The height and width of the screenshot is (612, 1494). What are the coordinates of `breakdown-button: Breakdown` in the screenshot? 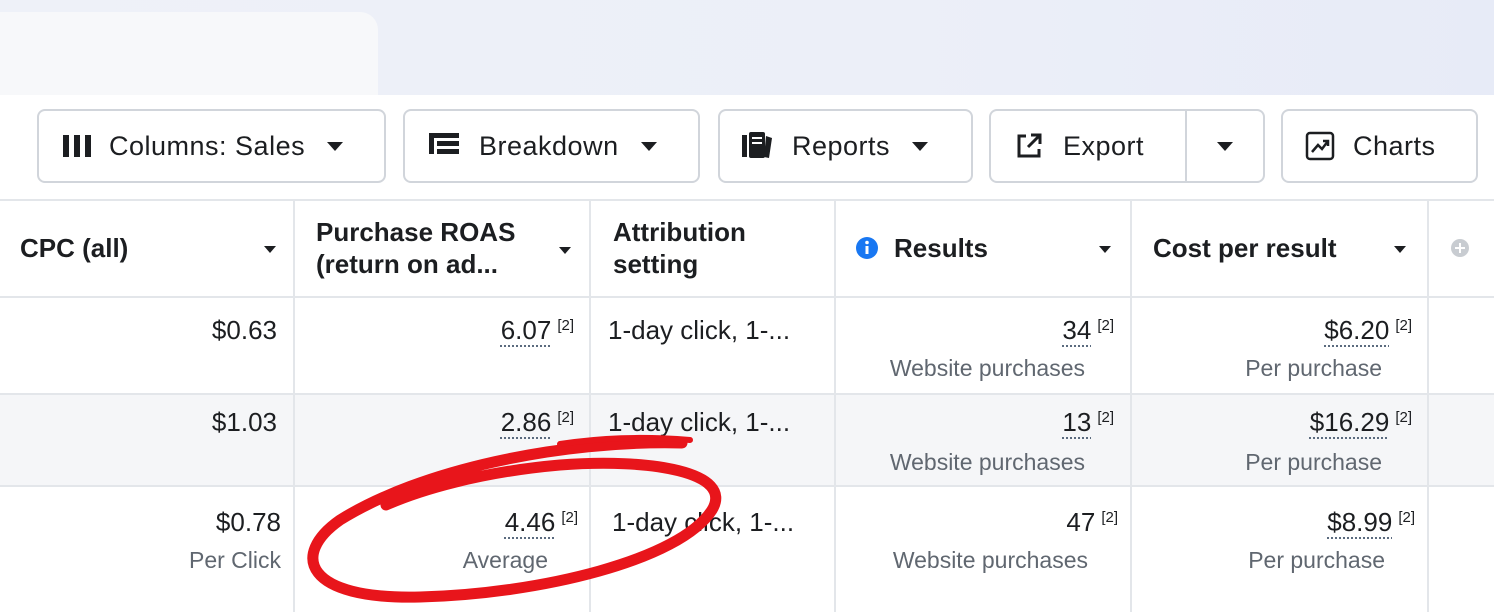 It's located at (551, 146).